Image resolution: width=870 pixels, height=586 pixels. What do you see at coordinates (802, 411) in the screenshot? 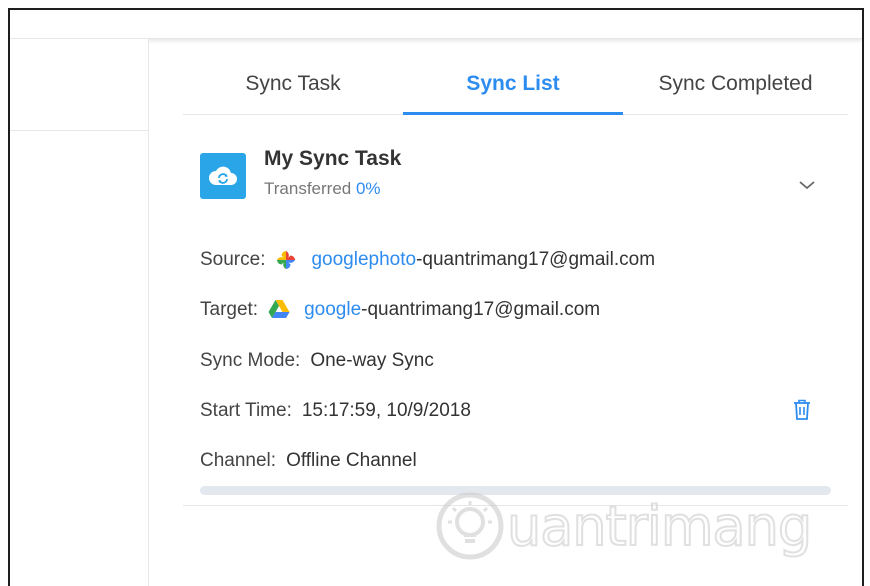
I see `trash-icon` at bounding box center [802, 411].